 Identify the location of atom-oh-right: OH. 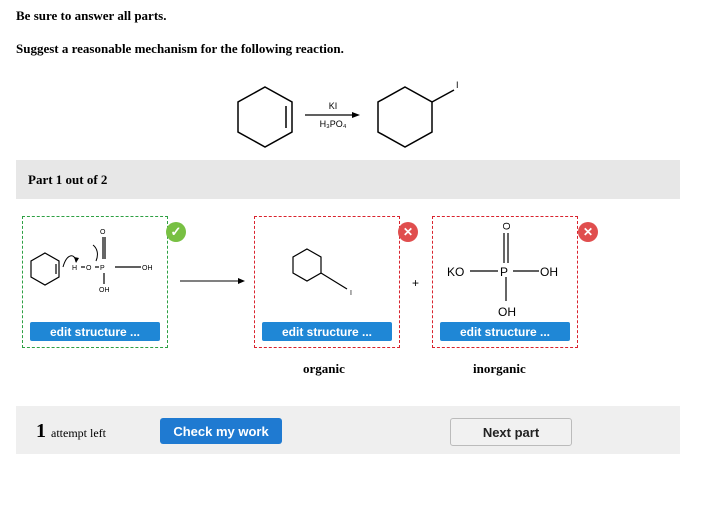
(147, 268).